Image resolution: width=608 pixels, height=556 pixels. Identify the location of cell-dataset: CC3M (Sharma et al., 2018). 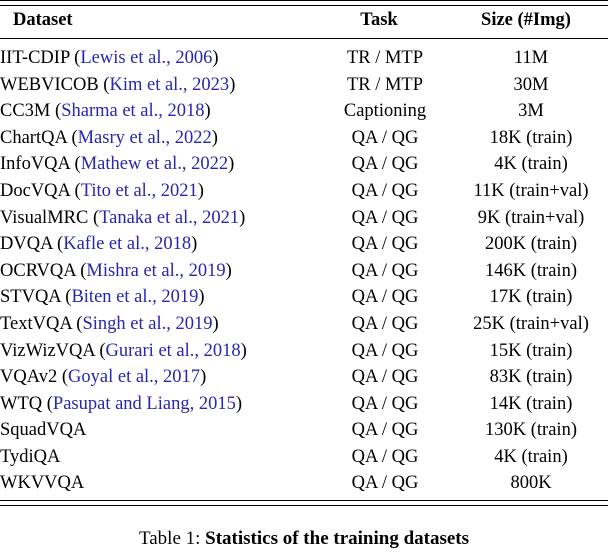
(158, 111).